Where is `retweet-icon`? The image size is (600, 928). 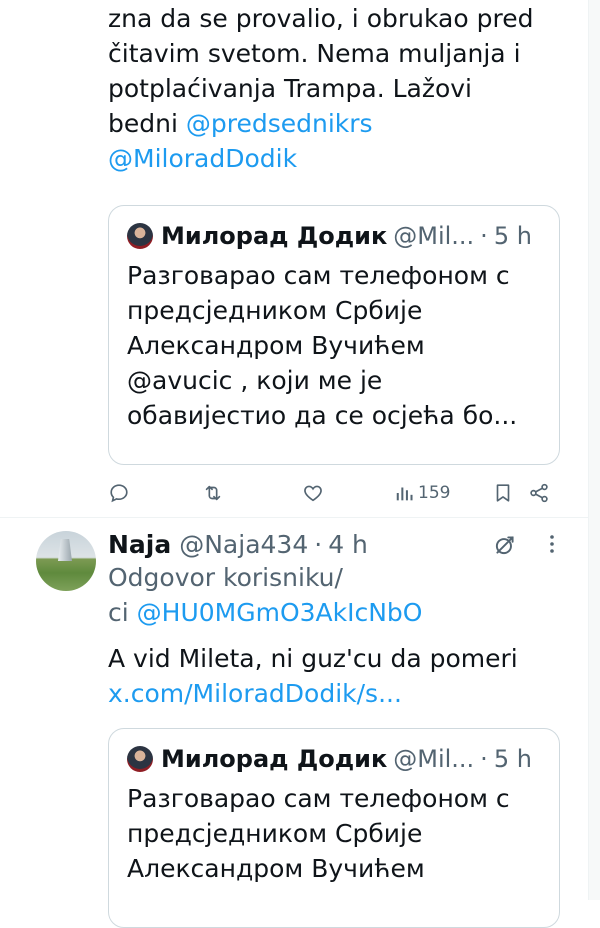 retweet-icon is located at coordinates (213, 493).